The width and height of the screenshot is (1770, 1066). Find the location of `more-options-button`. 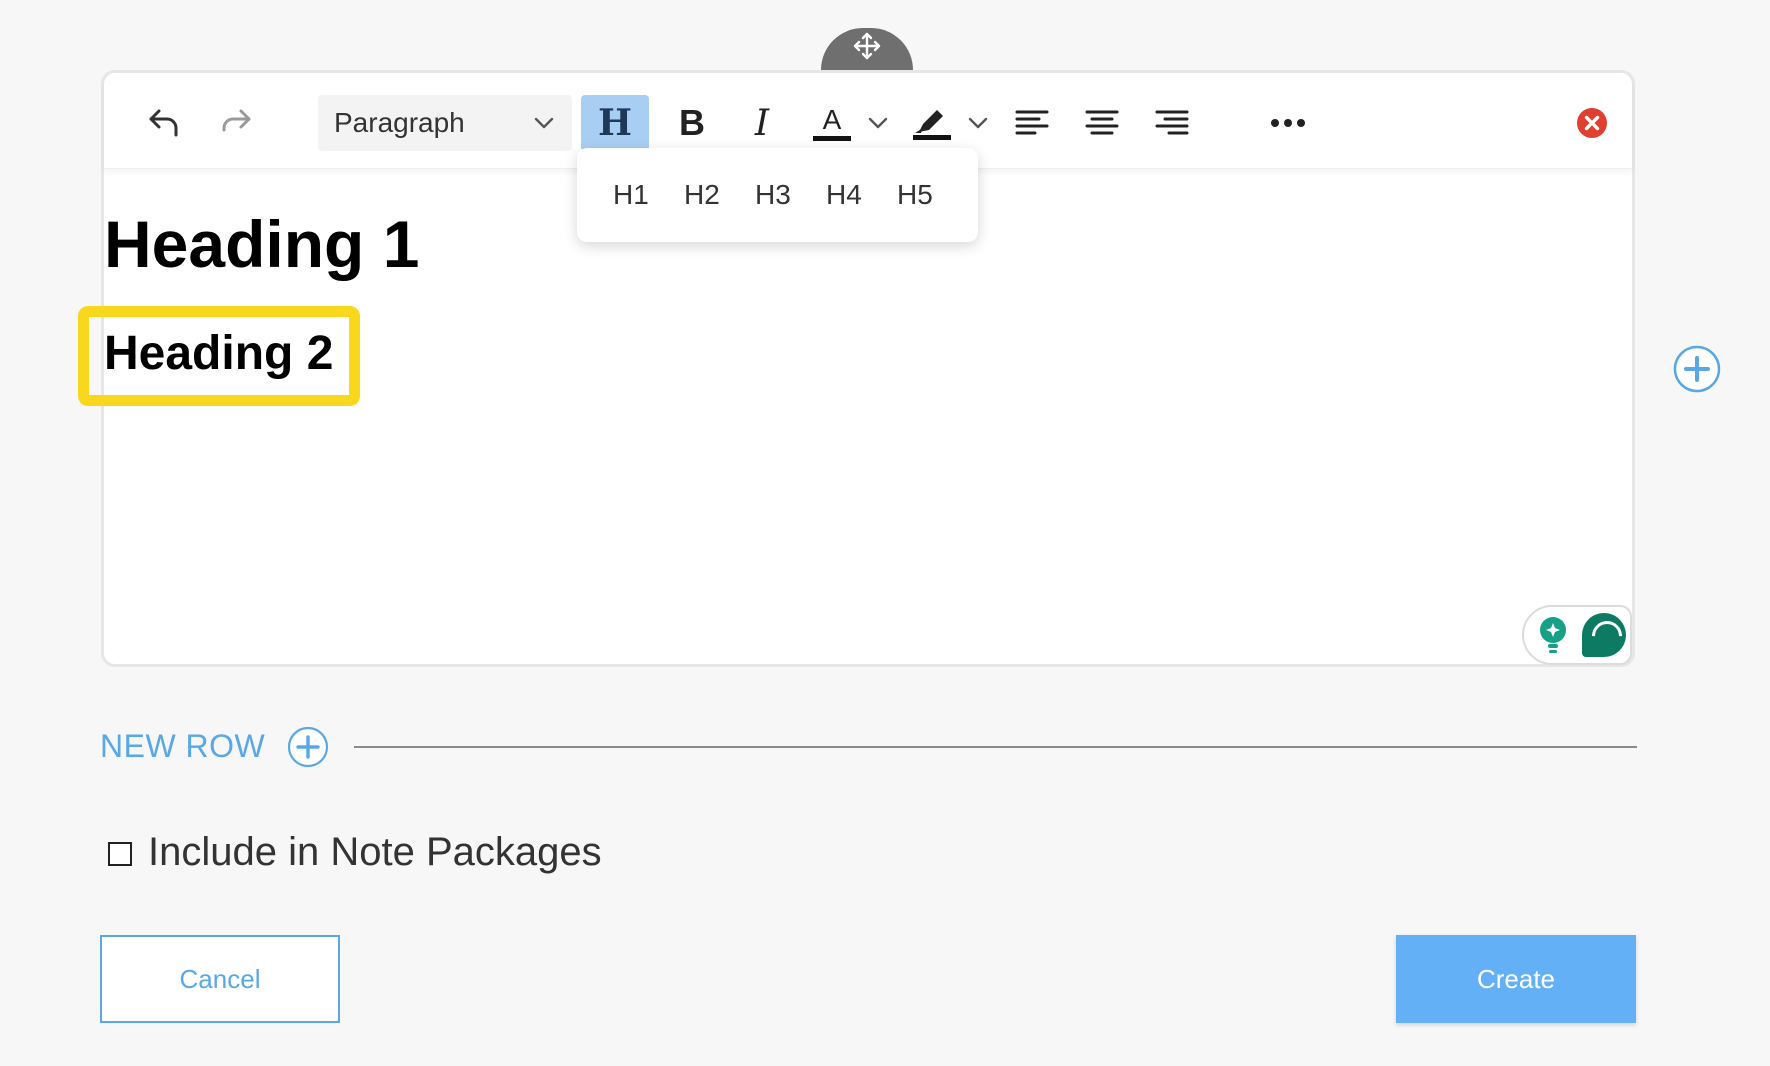

more-options-button is located at coordinates (1288, 123).